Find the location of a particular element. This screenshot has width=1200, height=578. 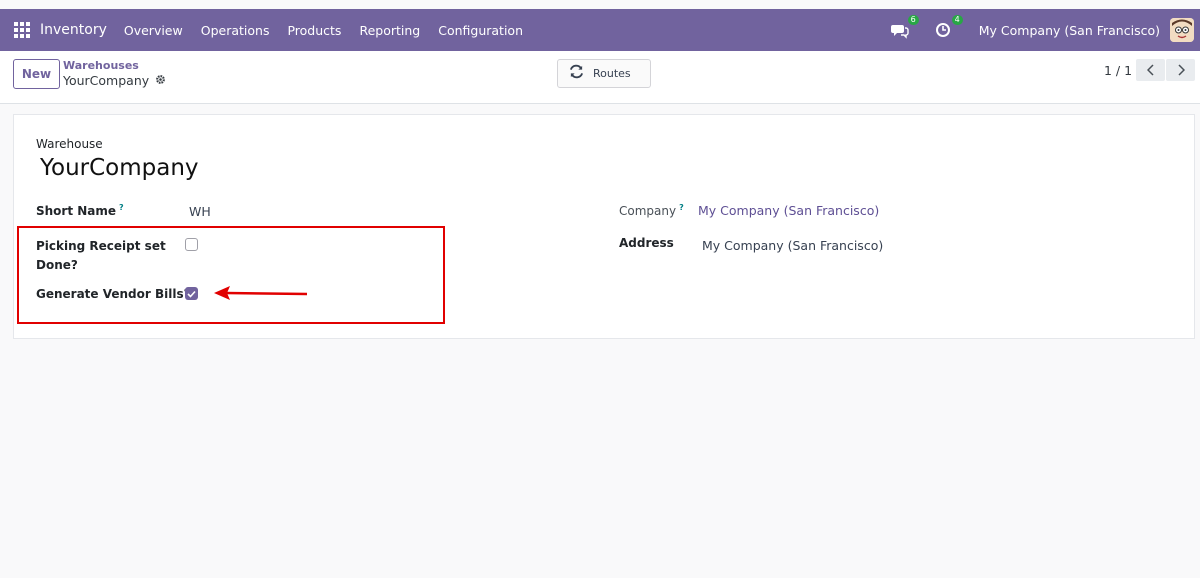

activities-badge: 4 is located at coordinates (957, 20).